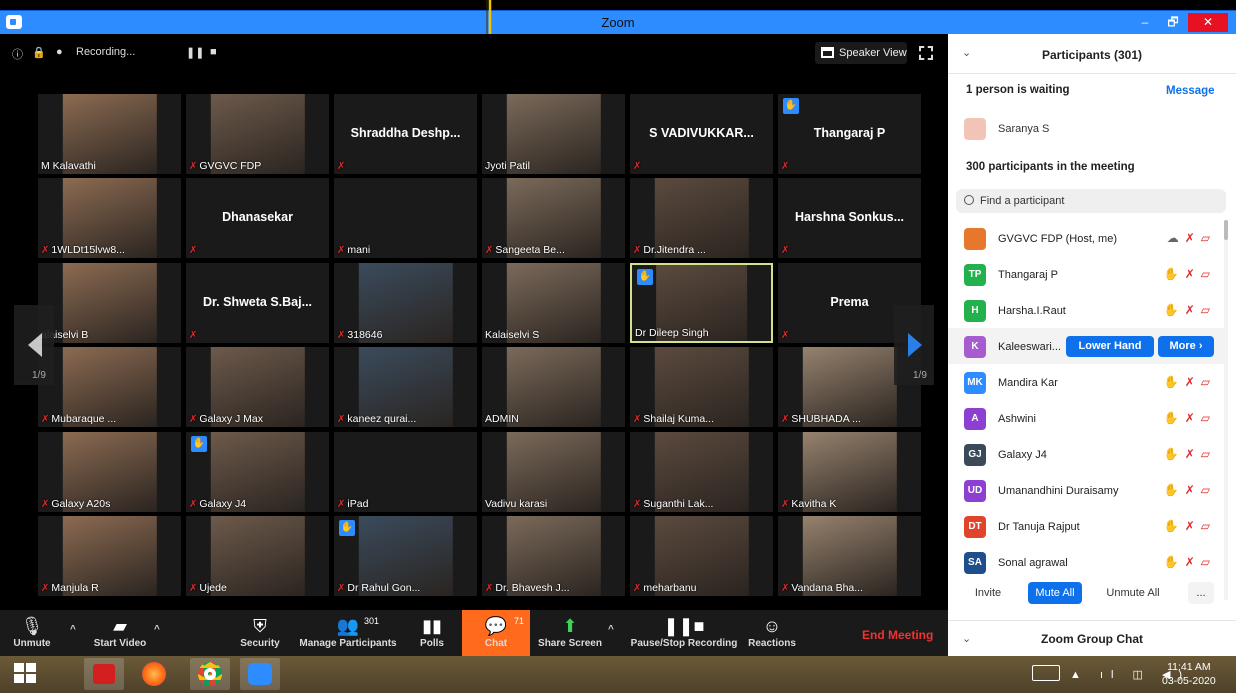 This screenshot has width=1236, height=693. What do you see at coordinates (1208, 22) in the screenshot?
I see `close-button: ✕` at bounding box center [1208, 22].